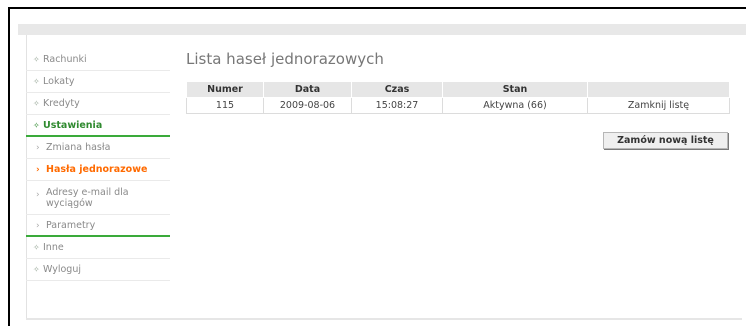 The image size is (746, 326). What do you see at coordinates (515, 89) in the screenshot?
I see `column-header-stan: Stan` at bounding box center [515, 89].